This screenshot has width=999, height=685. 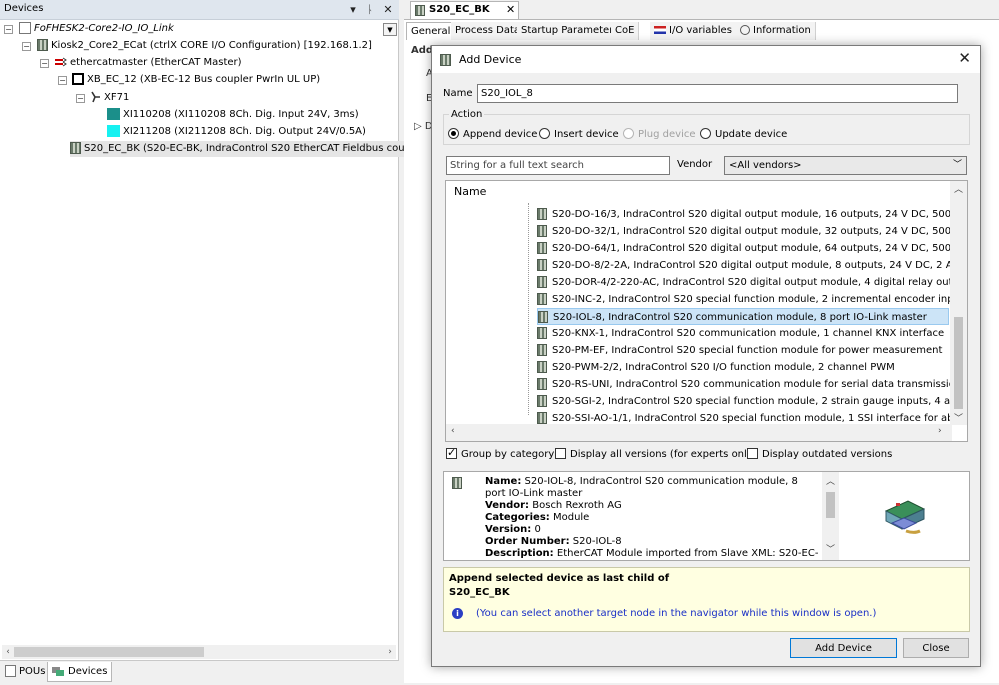 What do you see at coordinates (25, 672) in the screenshot?
I see `tab-pous: POUs` at bounding box center [25, 672].